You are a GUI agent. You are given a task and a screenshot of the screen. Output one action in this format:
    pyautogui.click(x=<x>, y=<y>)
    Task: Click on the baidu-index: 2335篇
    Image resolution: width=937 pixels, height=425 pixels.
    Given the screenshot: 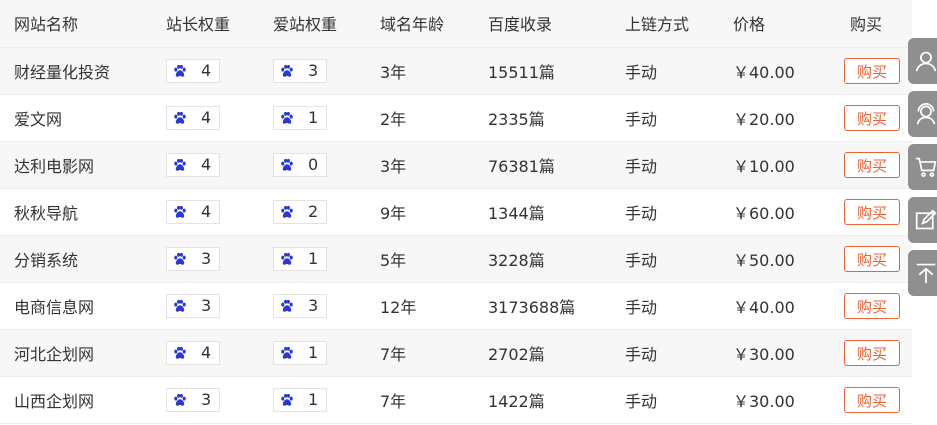 What is the action you would take?
    pyautogui.click(x=542, y=118)
    